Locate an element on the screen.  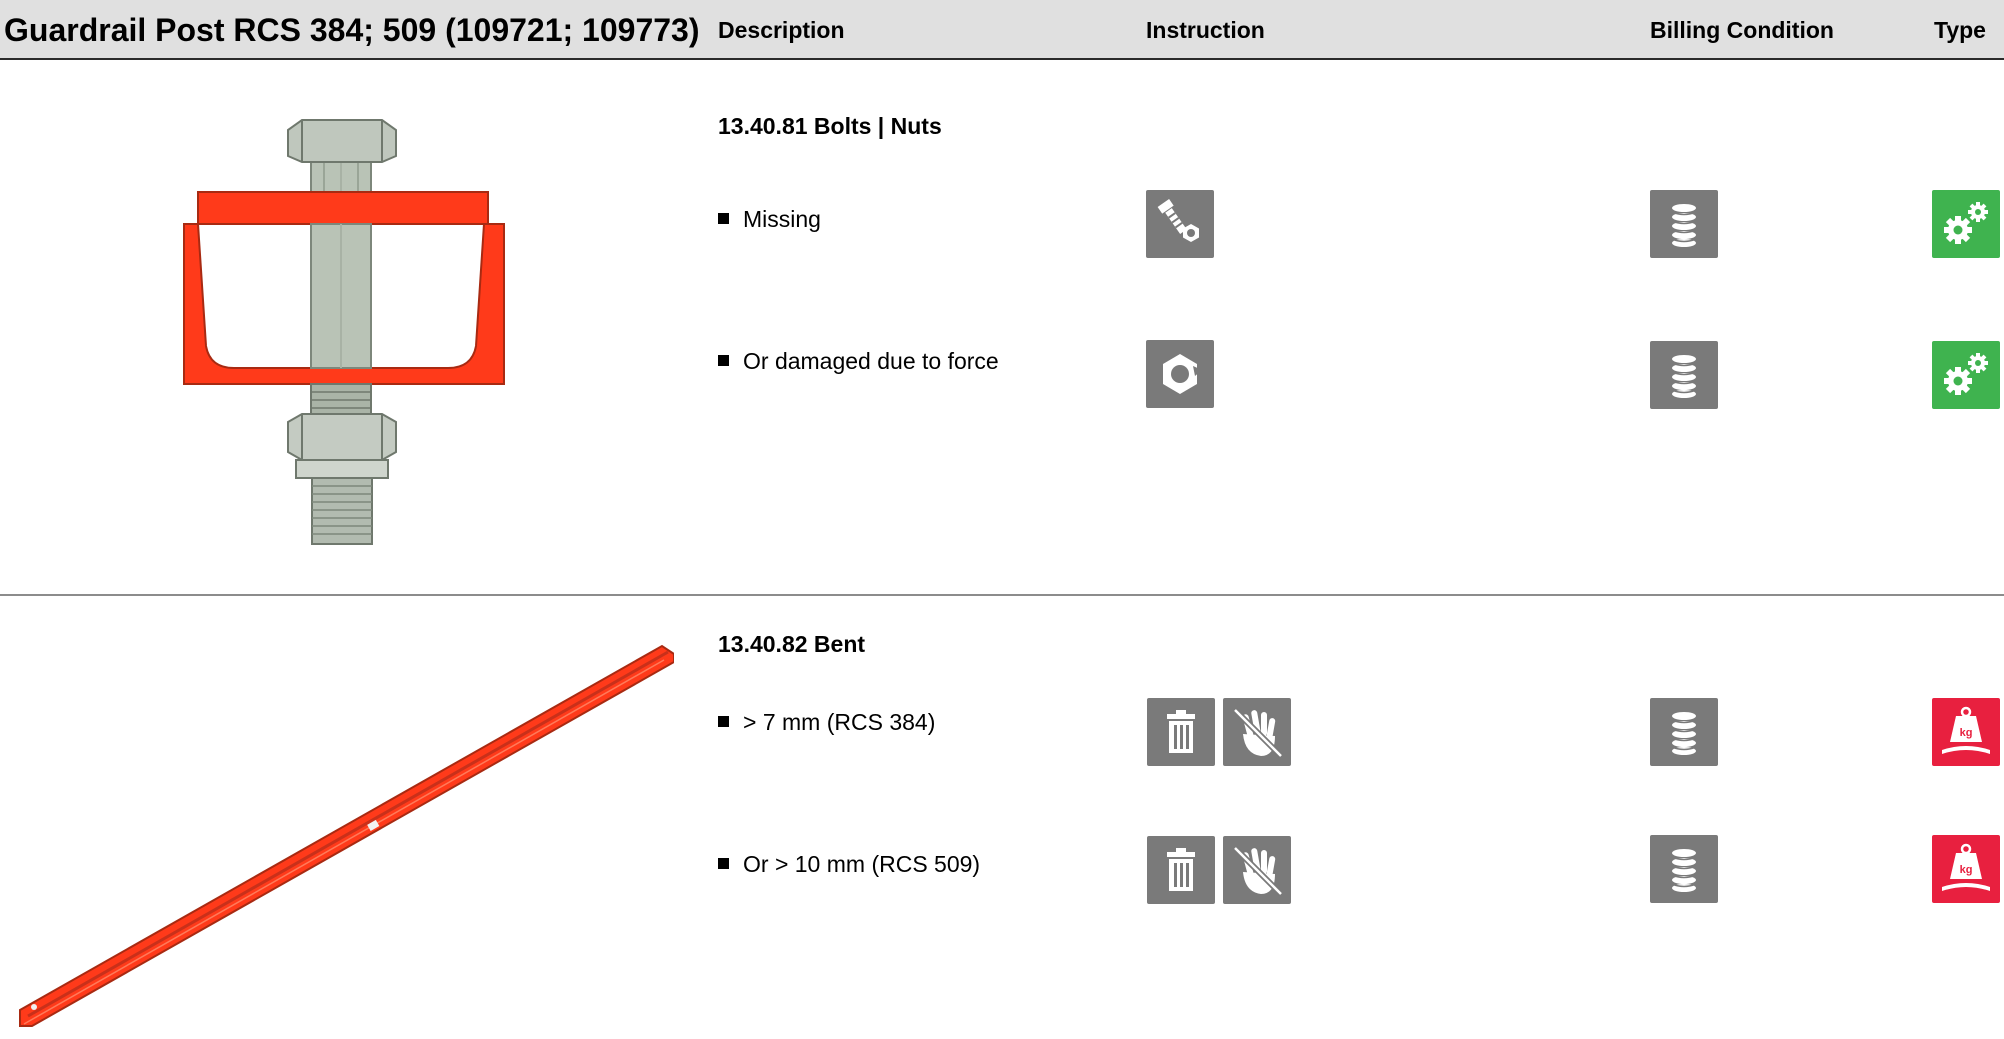
item-text: > 7 mm (RCS 384) is located at coordinates (839, 722).